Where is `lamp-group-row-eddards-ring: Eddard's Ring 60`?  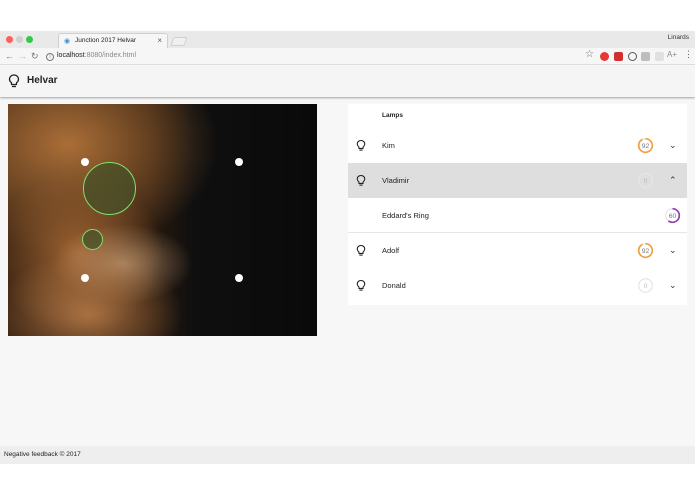 lamp-group-row-eddards-ring: Eddard's Ring 60 is located at coordinates (517, 215).